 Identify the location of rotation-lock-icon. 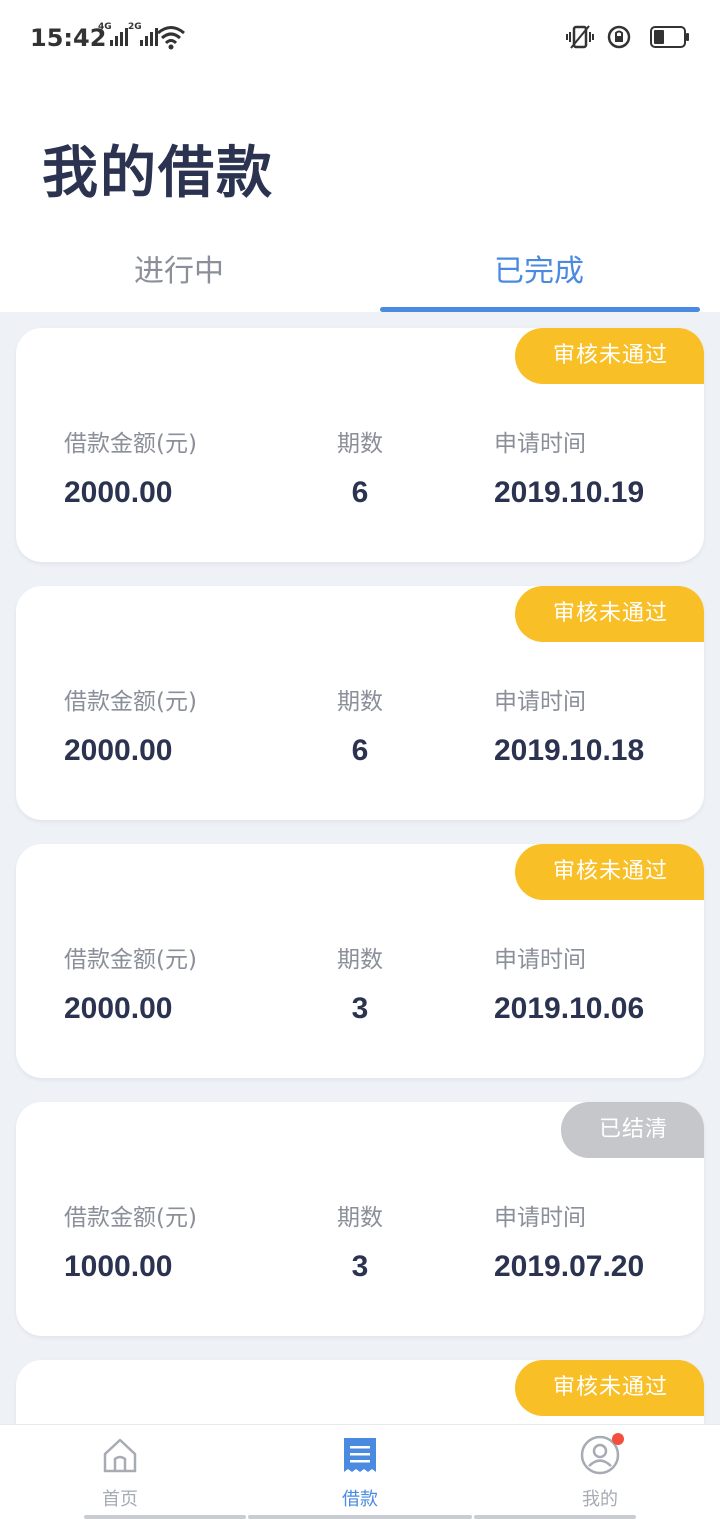
(619, 37).